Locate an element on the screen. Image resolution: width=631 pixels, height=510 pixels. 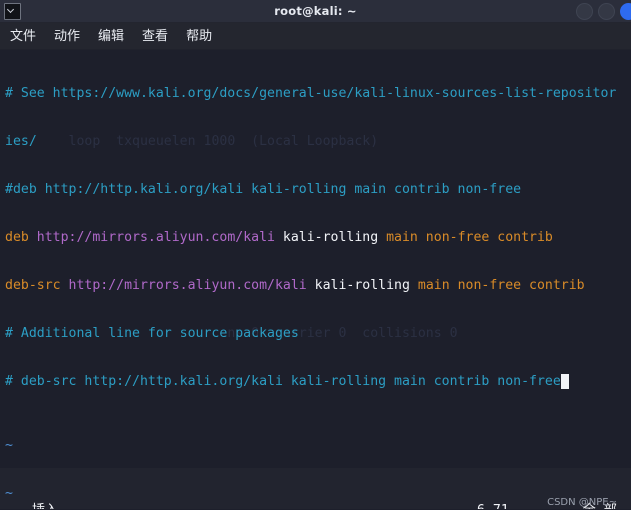
menu-view: 查看 is located at coordinates (155, 36).